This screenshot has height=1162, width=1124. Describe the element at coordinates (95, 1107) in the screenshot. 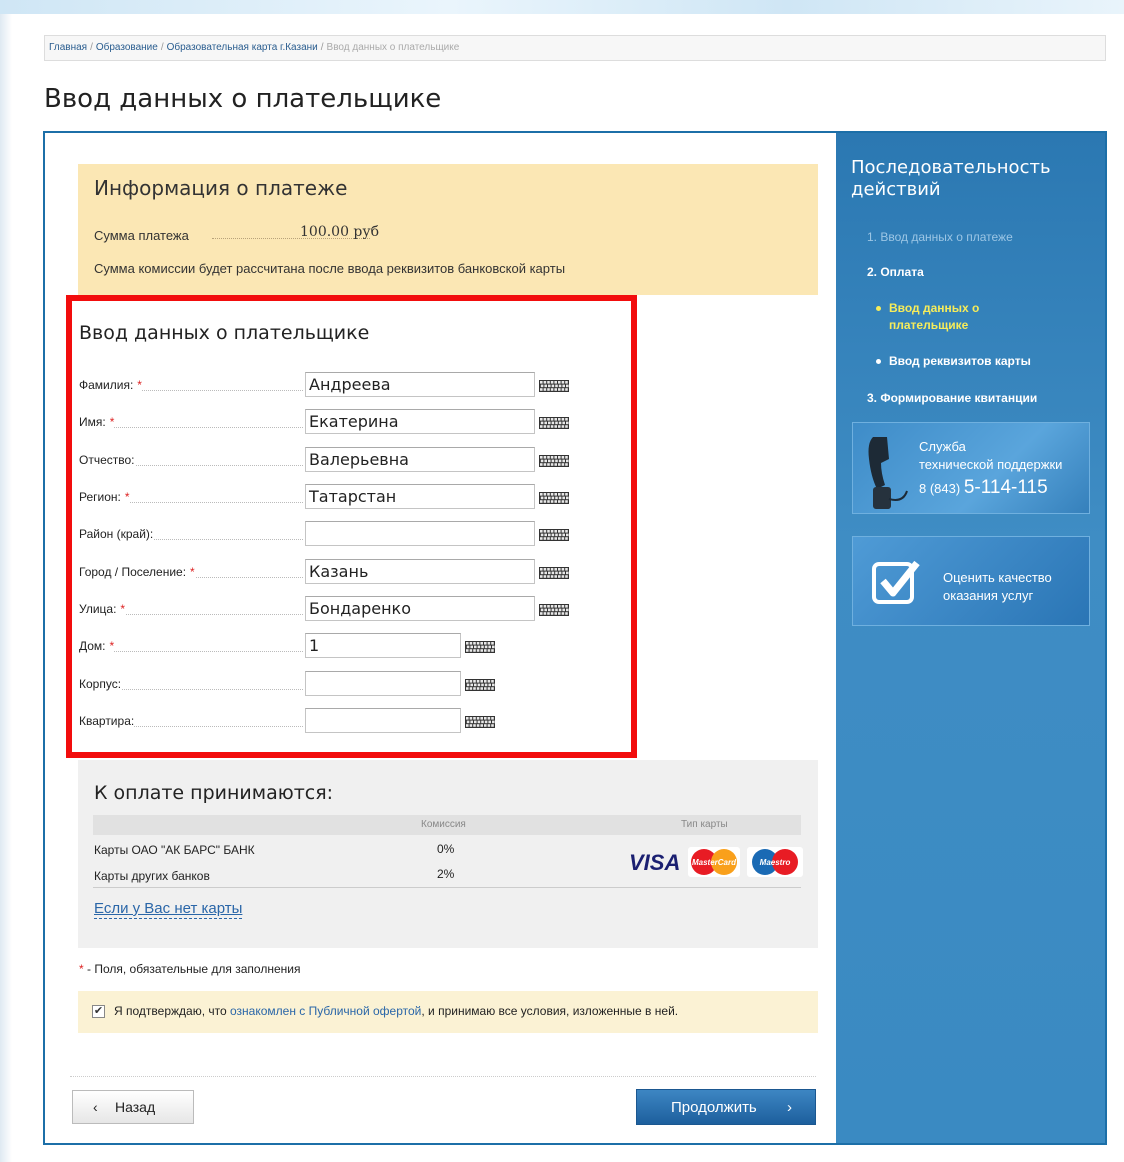

I see `back-arrow-icon: ‹` at that location.